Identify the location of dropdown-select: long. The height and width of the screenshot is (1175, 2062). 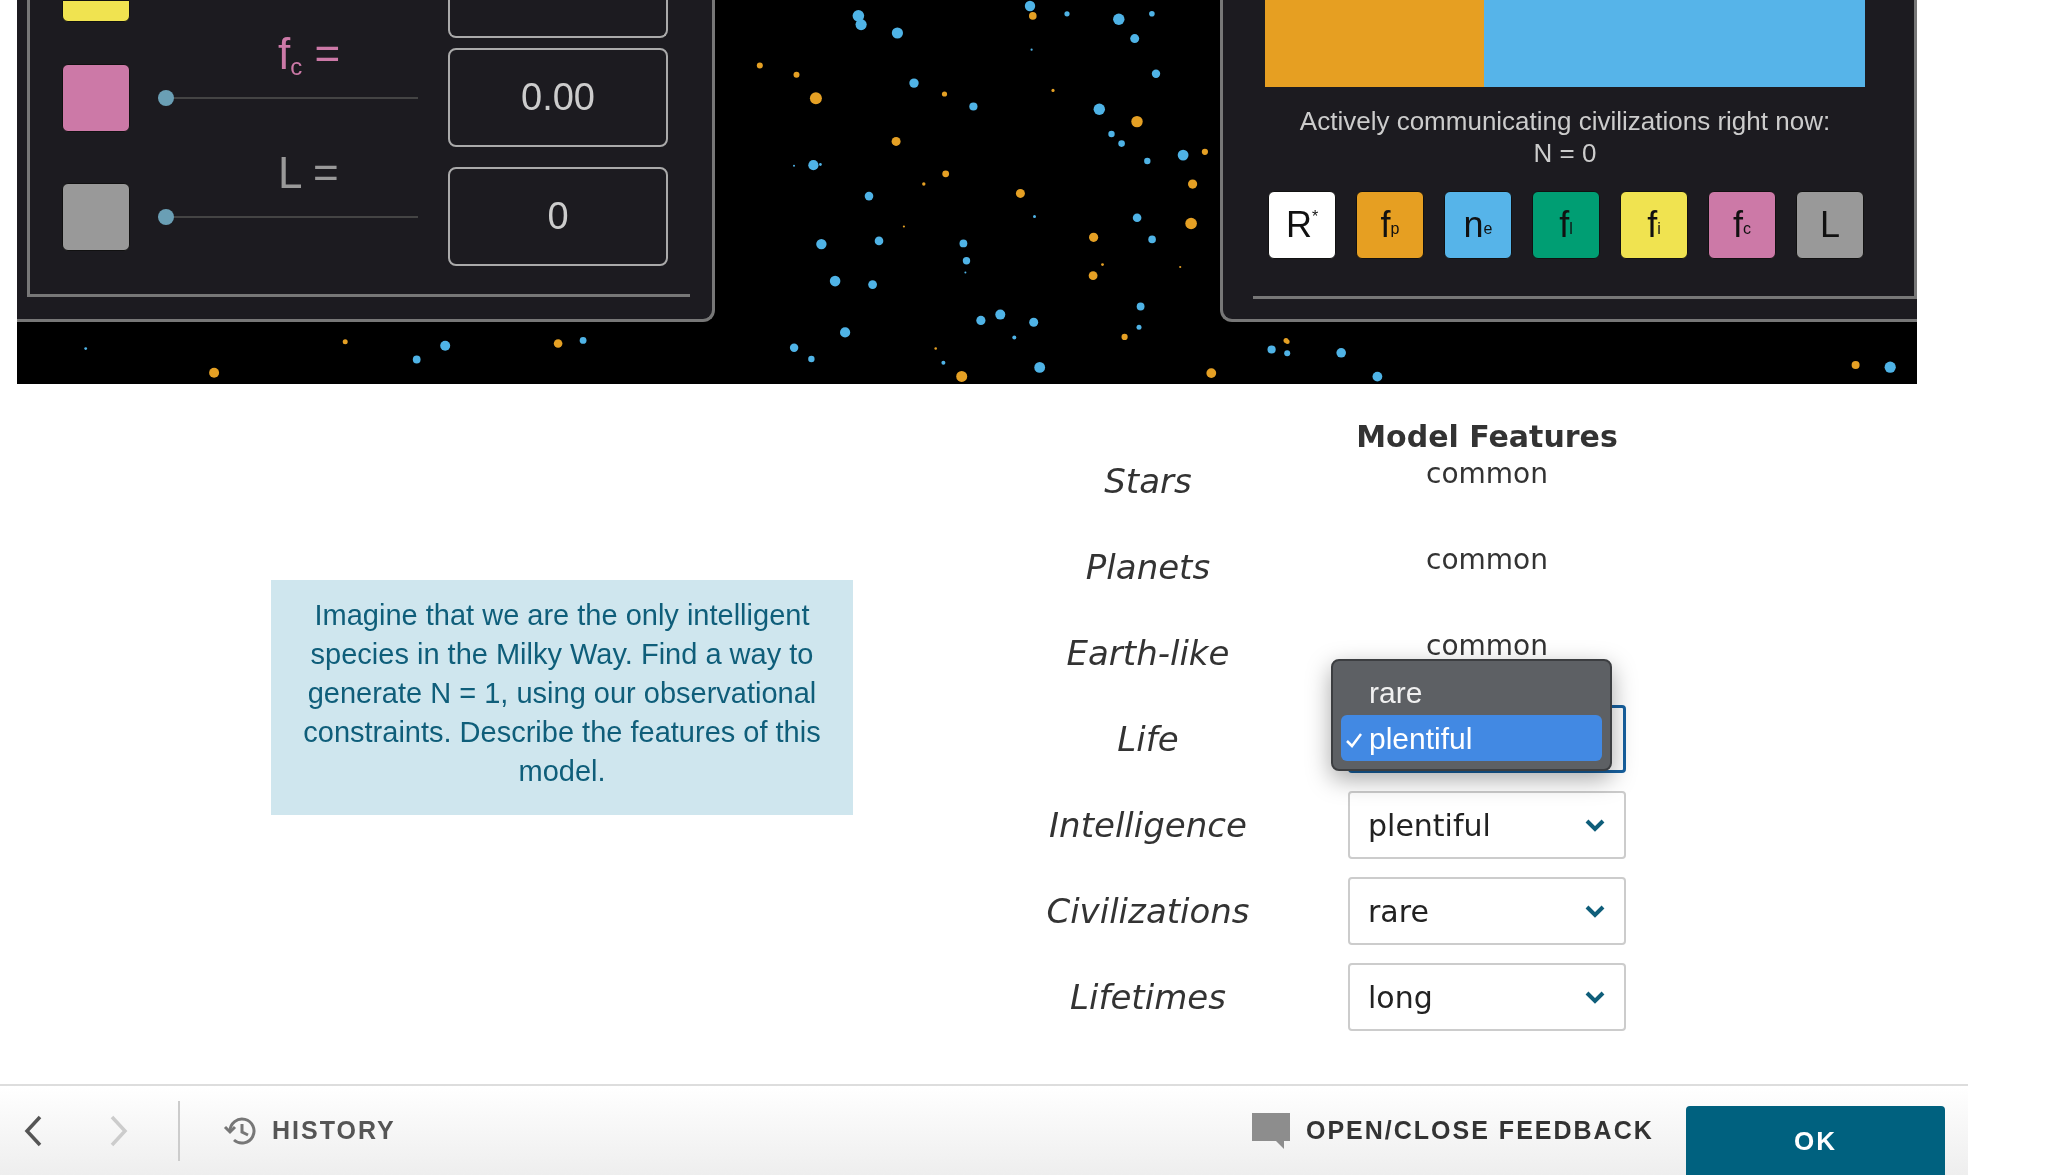
(1487, 997).